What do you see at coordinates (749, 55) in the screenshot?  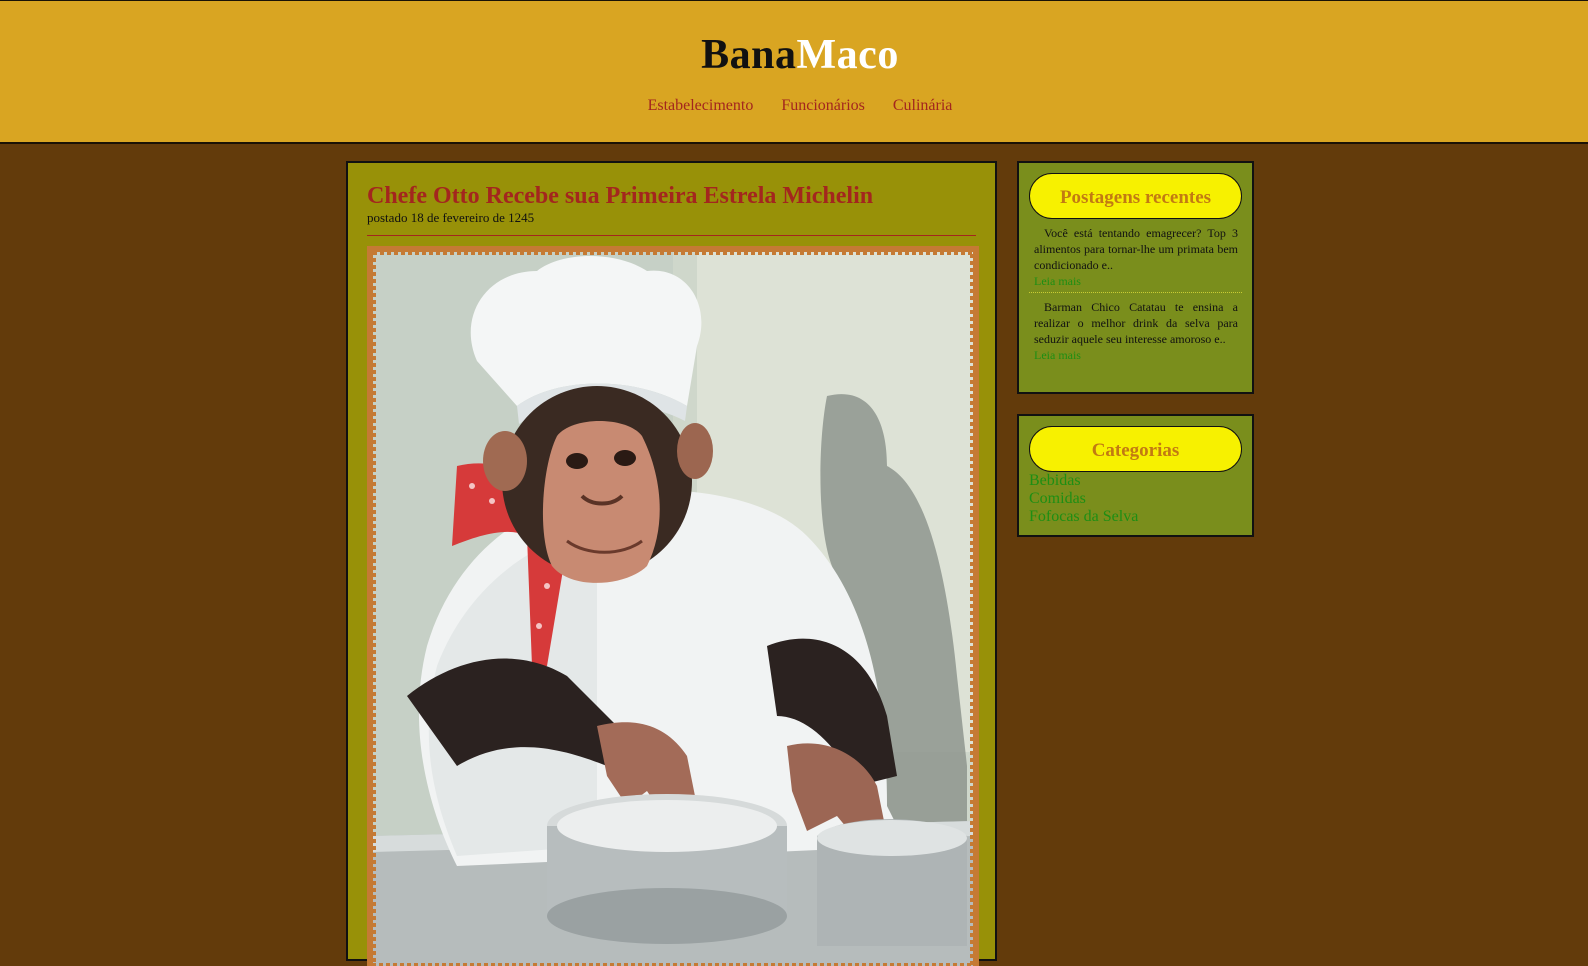 I see `logo-part-bana: Bana` at bounding box center [749, 55].